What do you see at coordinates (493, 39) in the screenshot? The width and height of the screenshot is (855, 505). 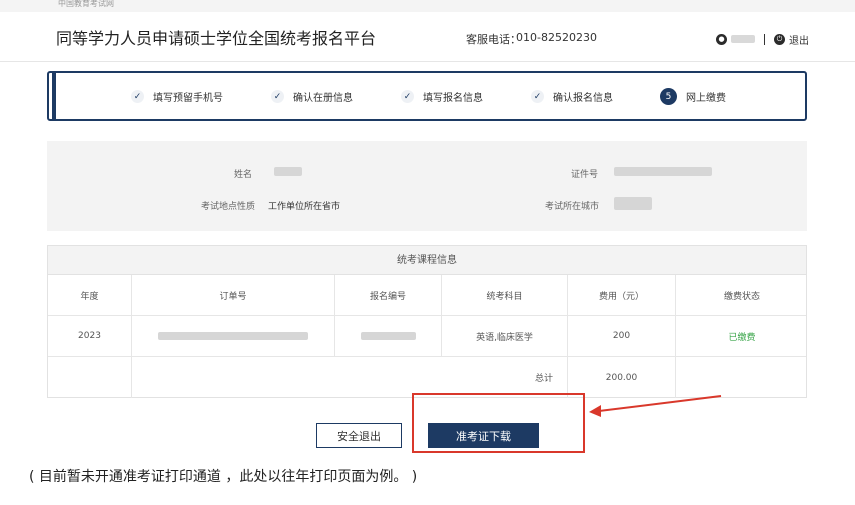 I see `hotline-label: 客服电话：` at bounding box center [493, 39].